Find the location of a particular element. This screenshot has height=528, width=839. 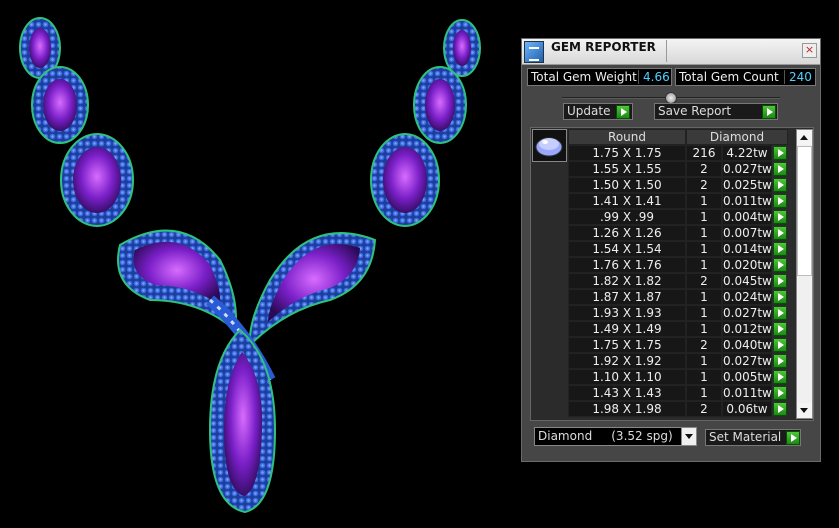

table-row: 1.92 X 1.92 1 0.027tw is located at coordinates (678, 361).